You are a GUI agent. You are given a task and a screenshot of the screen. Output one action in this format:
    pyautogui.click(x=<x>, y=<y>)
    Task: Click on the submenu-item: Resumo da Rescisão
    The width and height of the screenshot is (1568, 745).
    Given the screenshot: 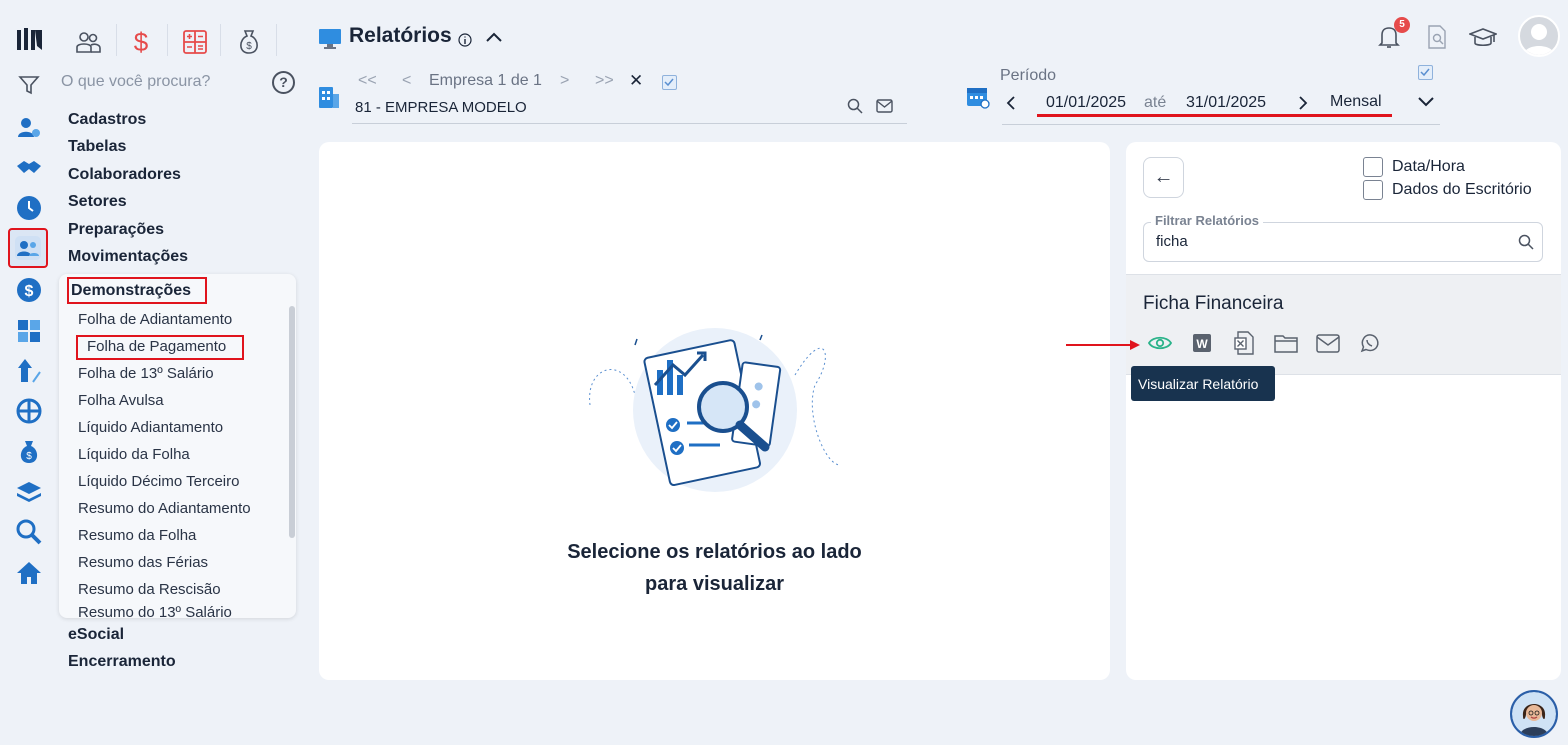 What is the action you would take?
    pyautogui.click(x=149, y=589)
    